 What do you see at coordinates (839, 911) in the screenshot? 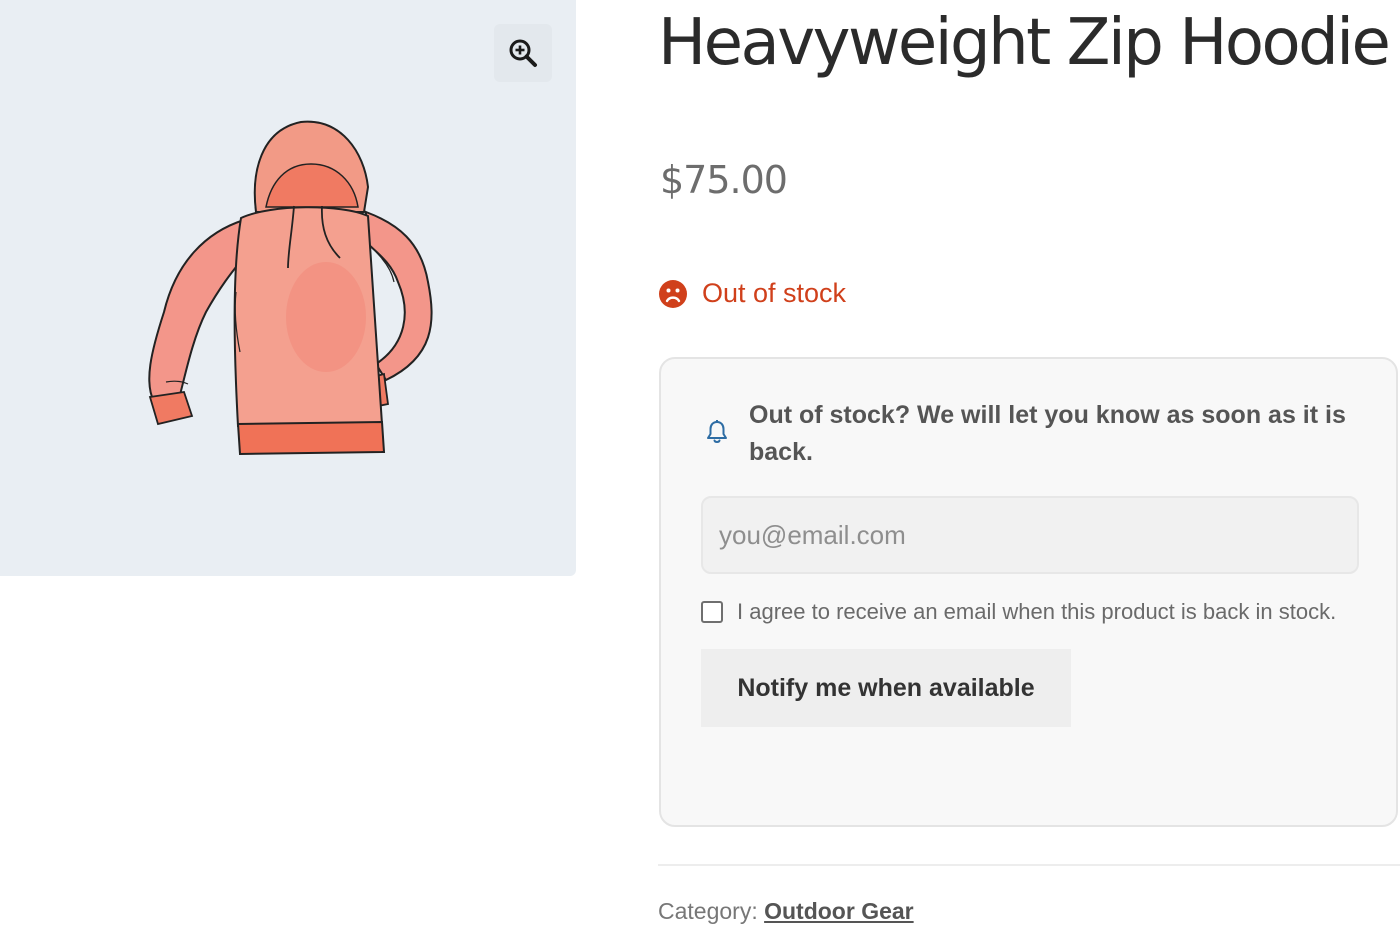
I see `category-link: Outdoor Gear` at bounding box center [839, 911].